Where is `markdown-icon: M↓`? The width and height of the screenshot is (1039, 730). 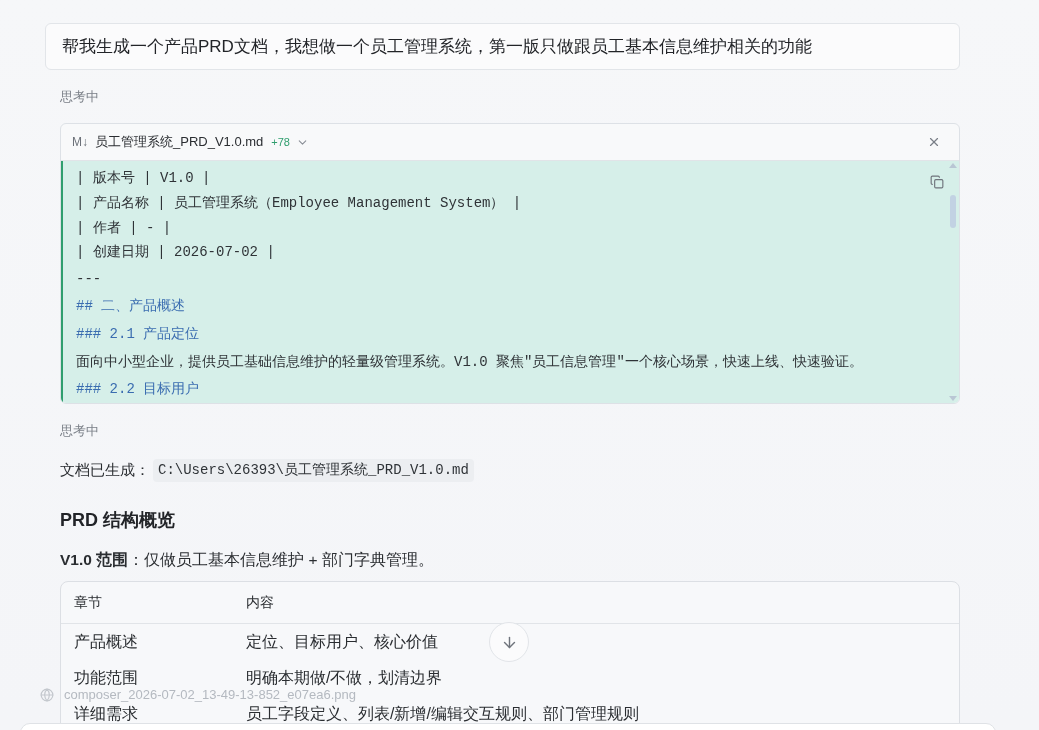 markdown-icon: M↓ is located at coordinates (80, 142).